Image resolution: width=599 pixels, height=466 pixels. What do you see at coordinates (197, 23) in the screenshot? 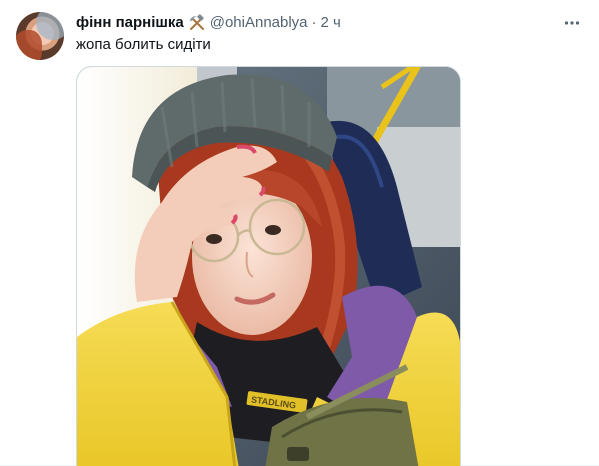
I see `hammer-and-pick-icon` at bounding box center [197, 23].